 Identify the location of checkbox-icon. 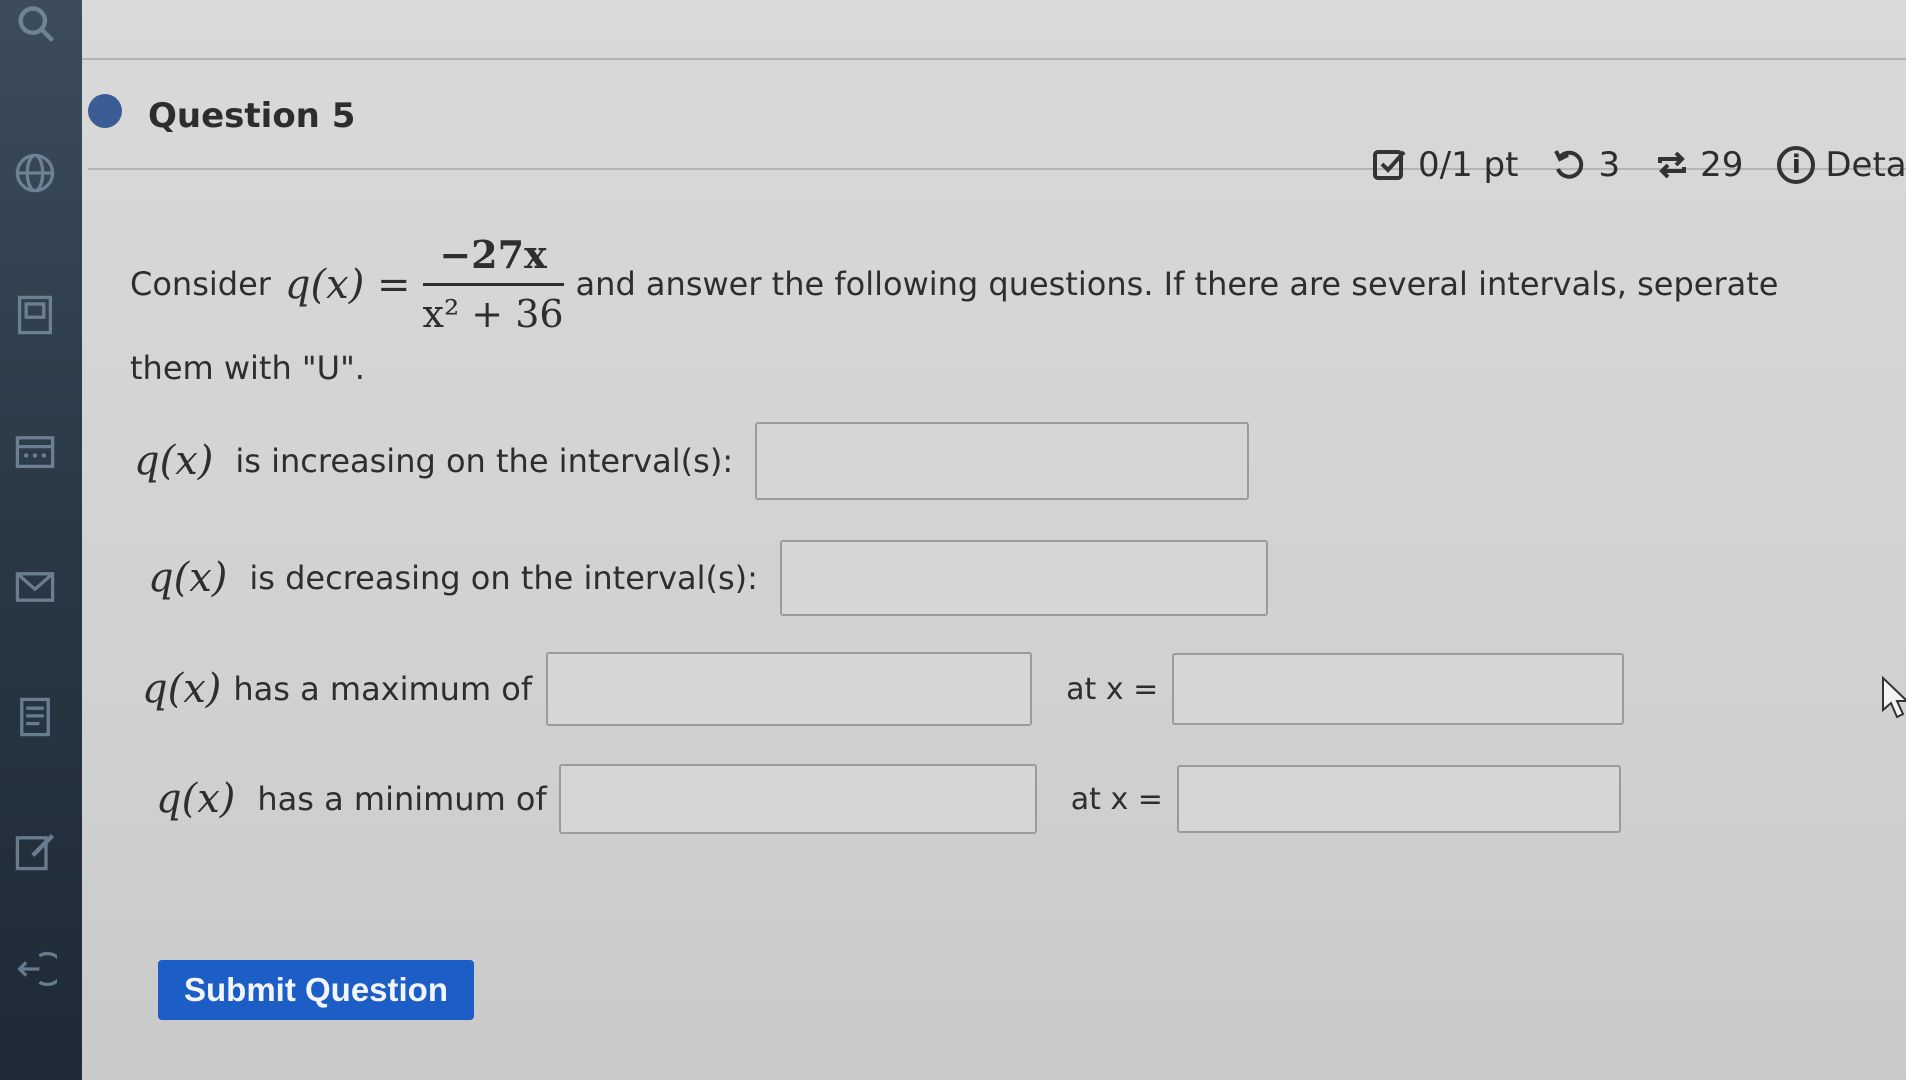
(1390, 165).